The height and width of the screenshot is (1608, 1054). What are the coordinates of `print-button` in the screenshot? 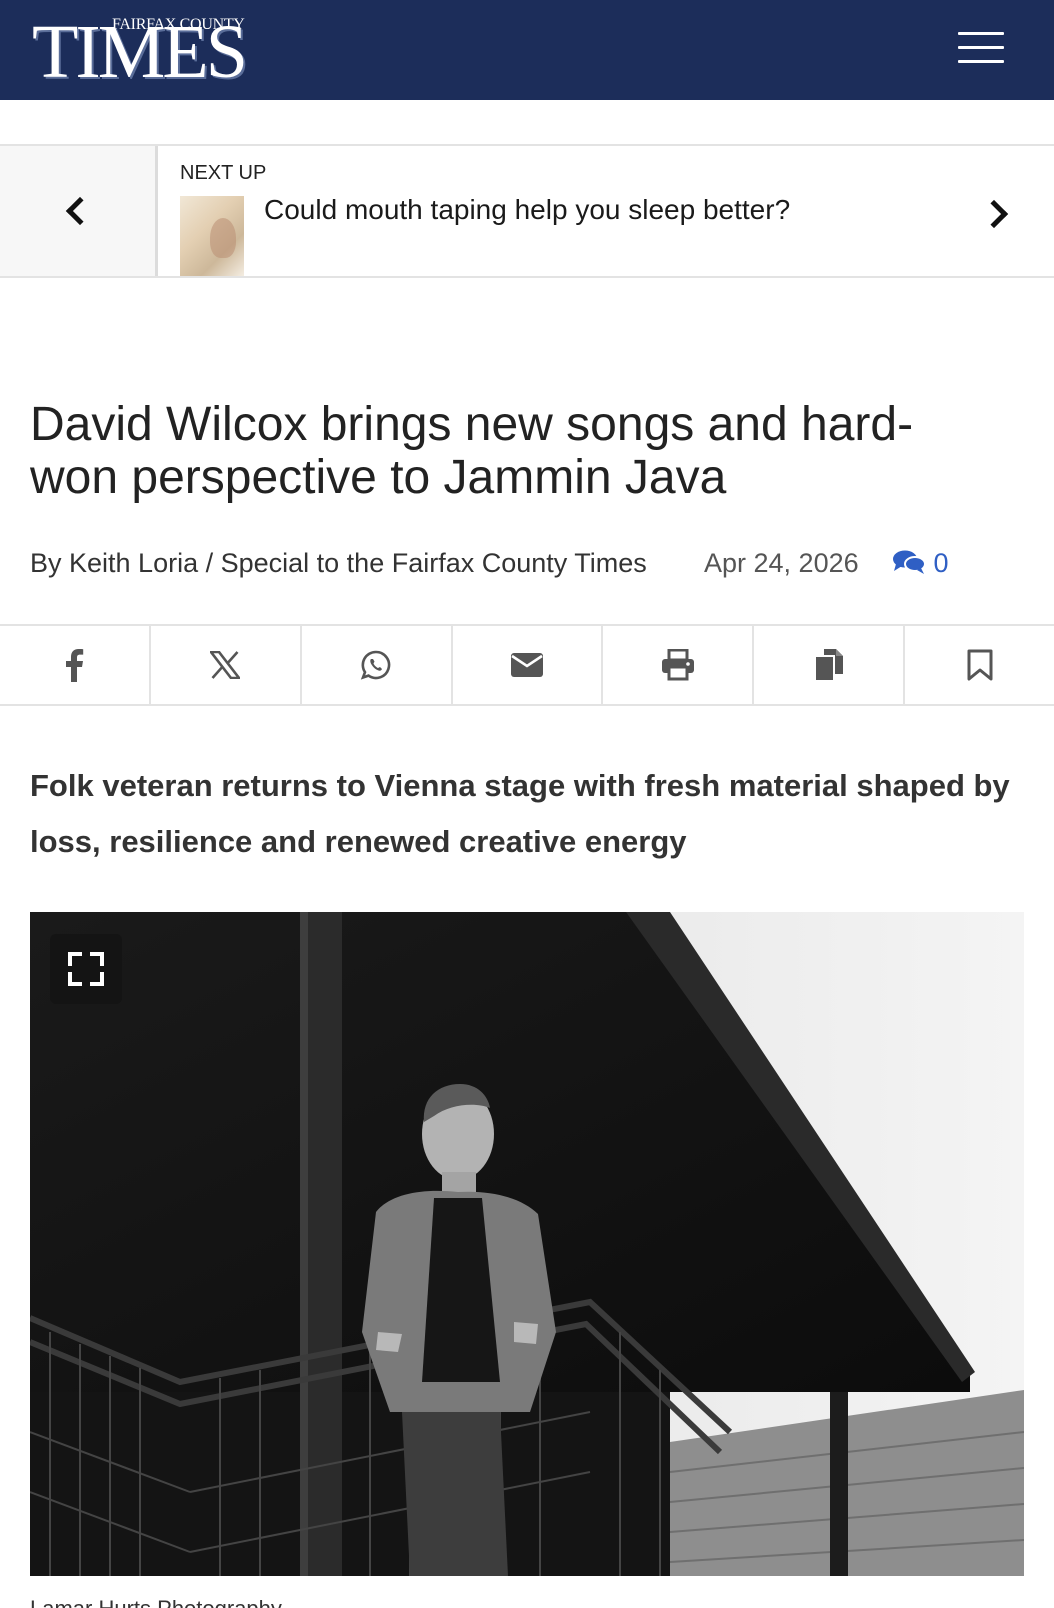 It's located at (679, 665).